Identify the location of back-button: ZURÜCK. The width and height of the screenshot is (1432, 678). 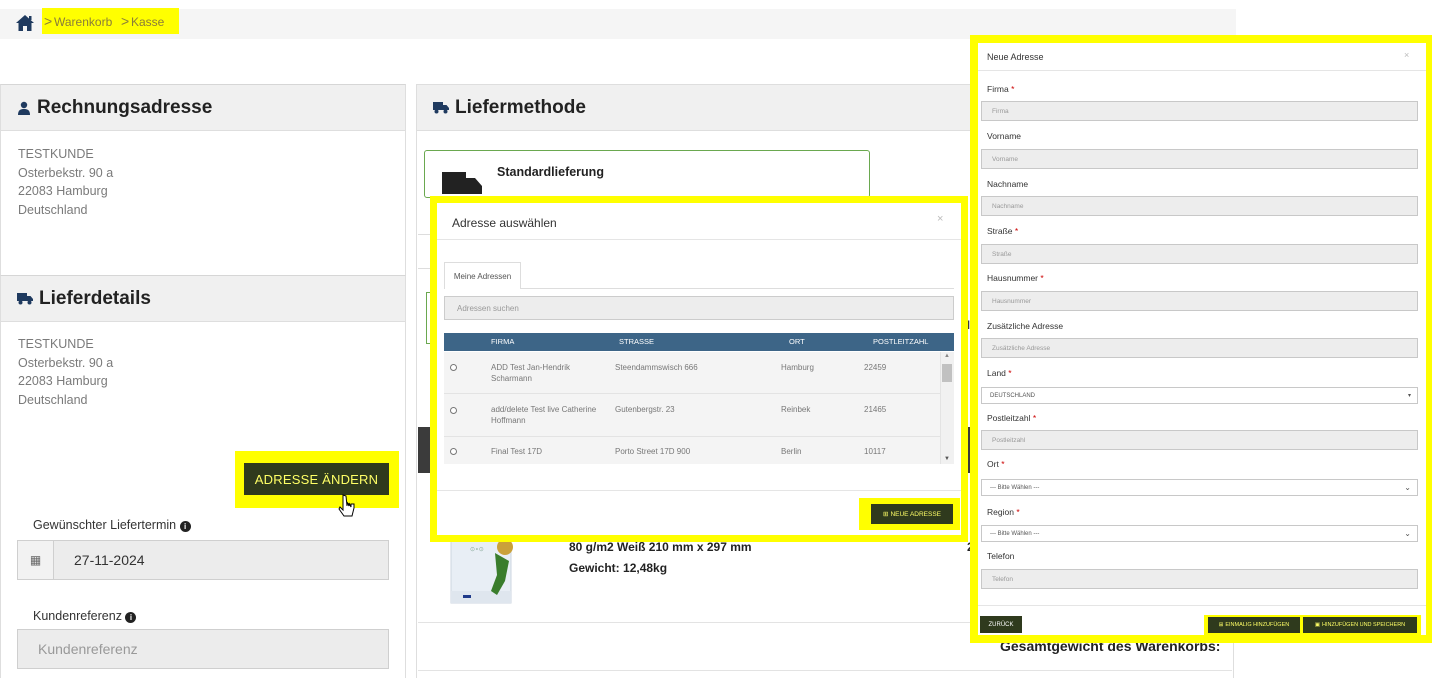
(1001, 624).